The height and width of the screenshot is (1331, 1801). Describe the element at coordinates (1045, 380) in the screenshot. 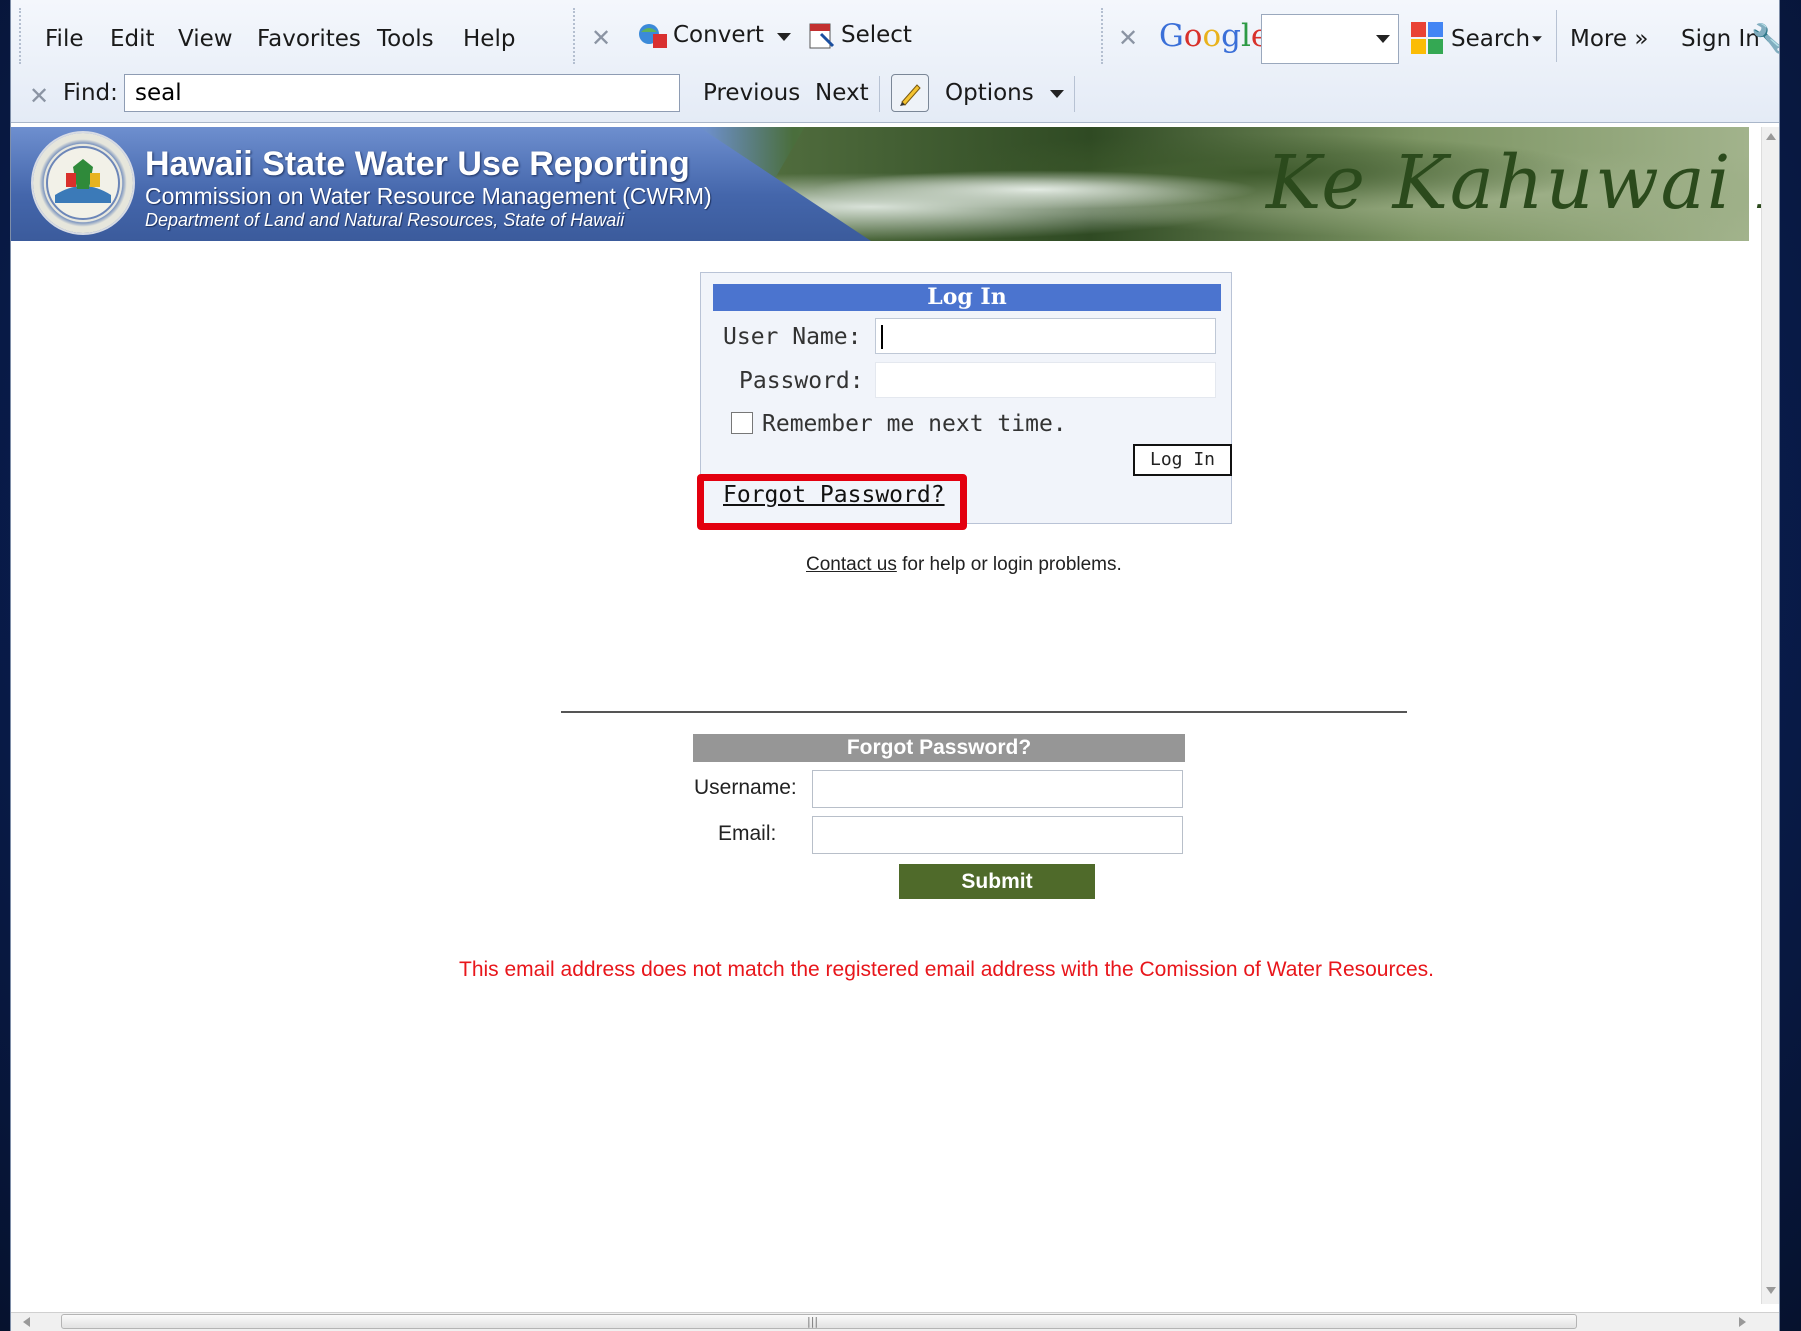

I see `password-input` at that location.